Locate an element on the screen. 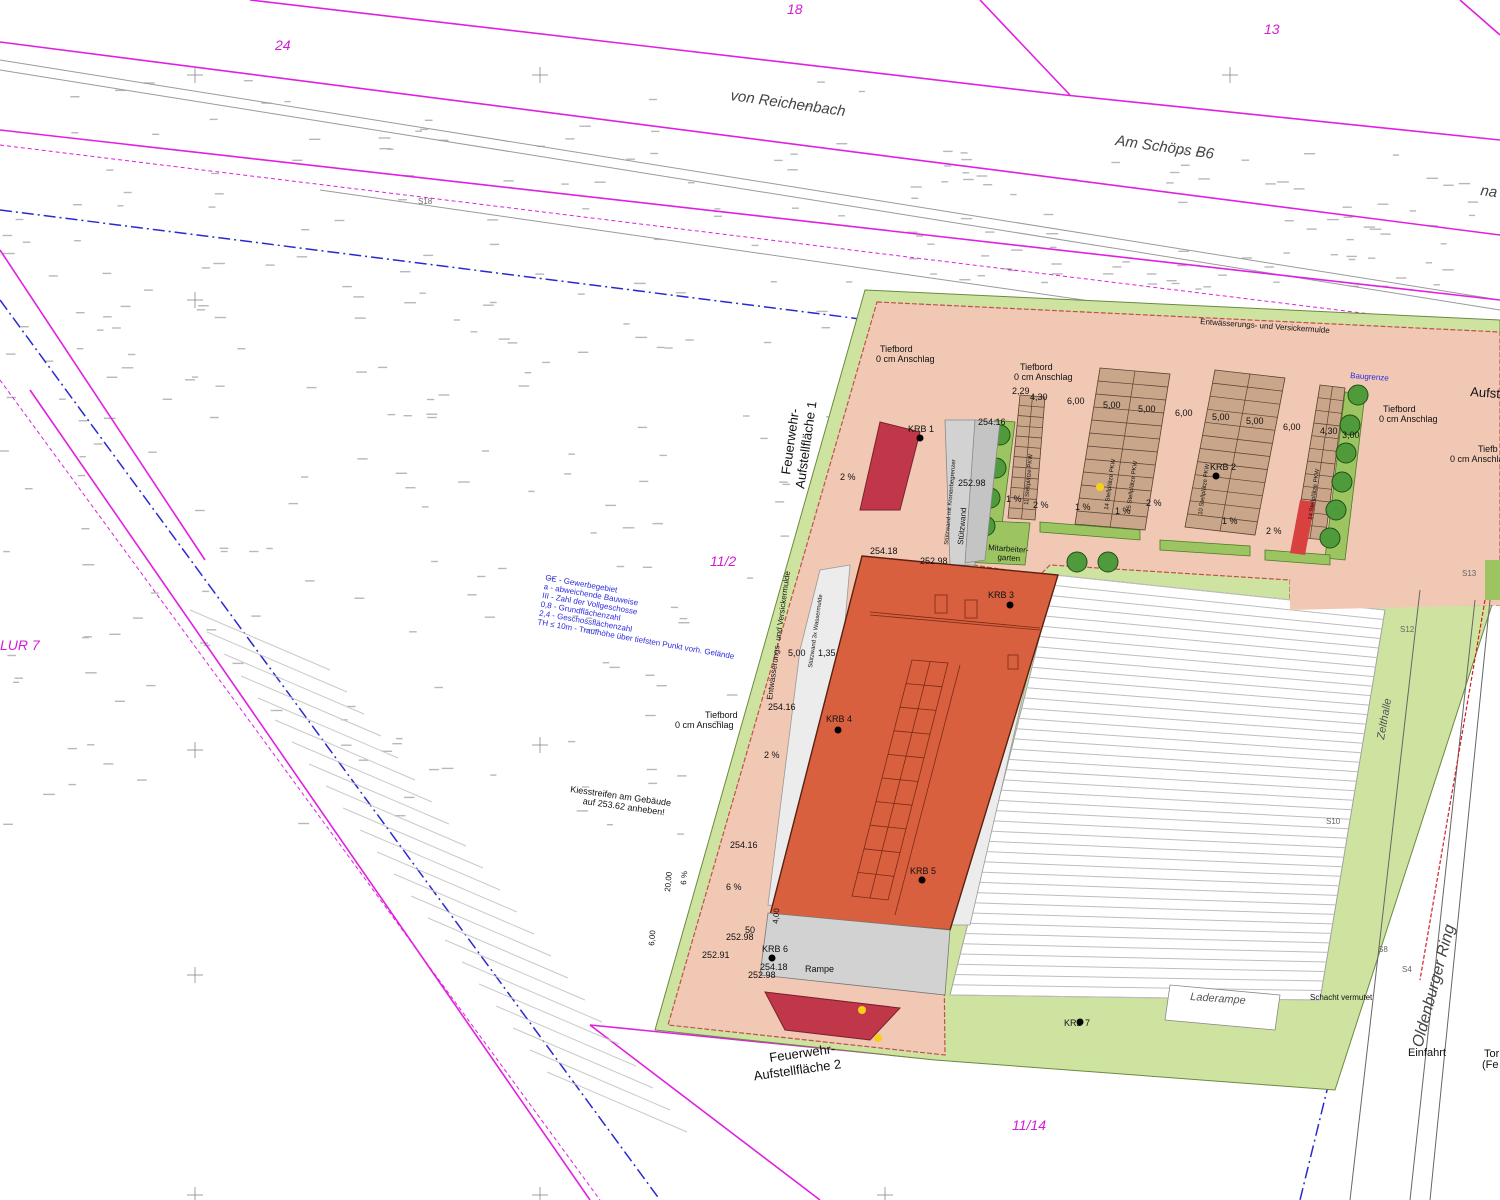  dim-500b: 5,00 is located at coordinates (1147, 409).